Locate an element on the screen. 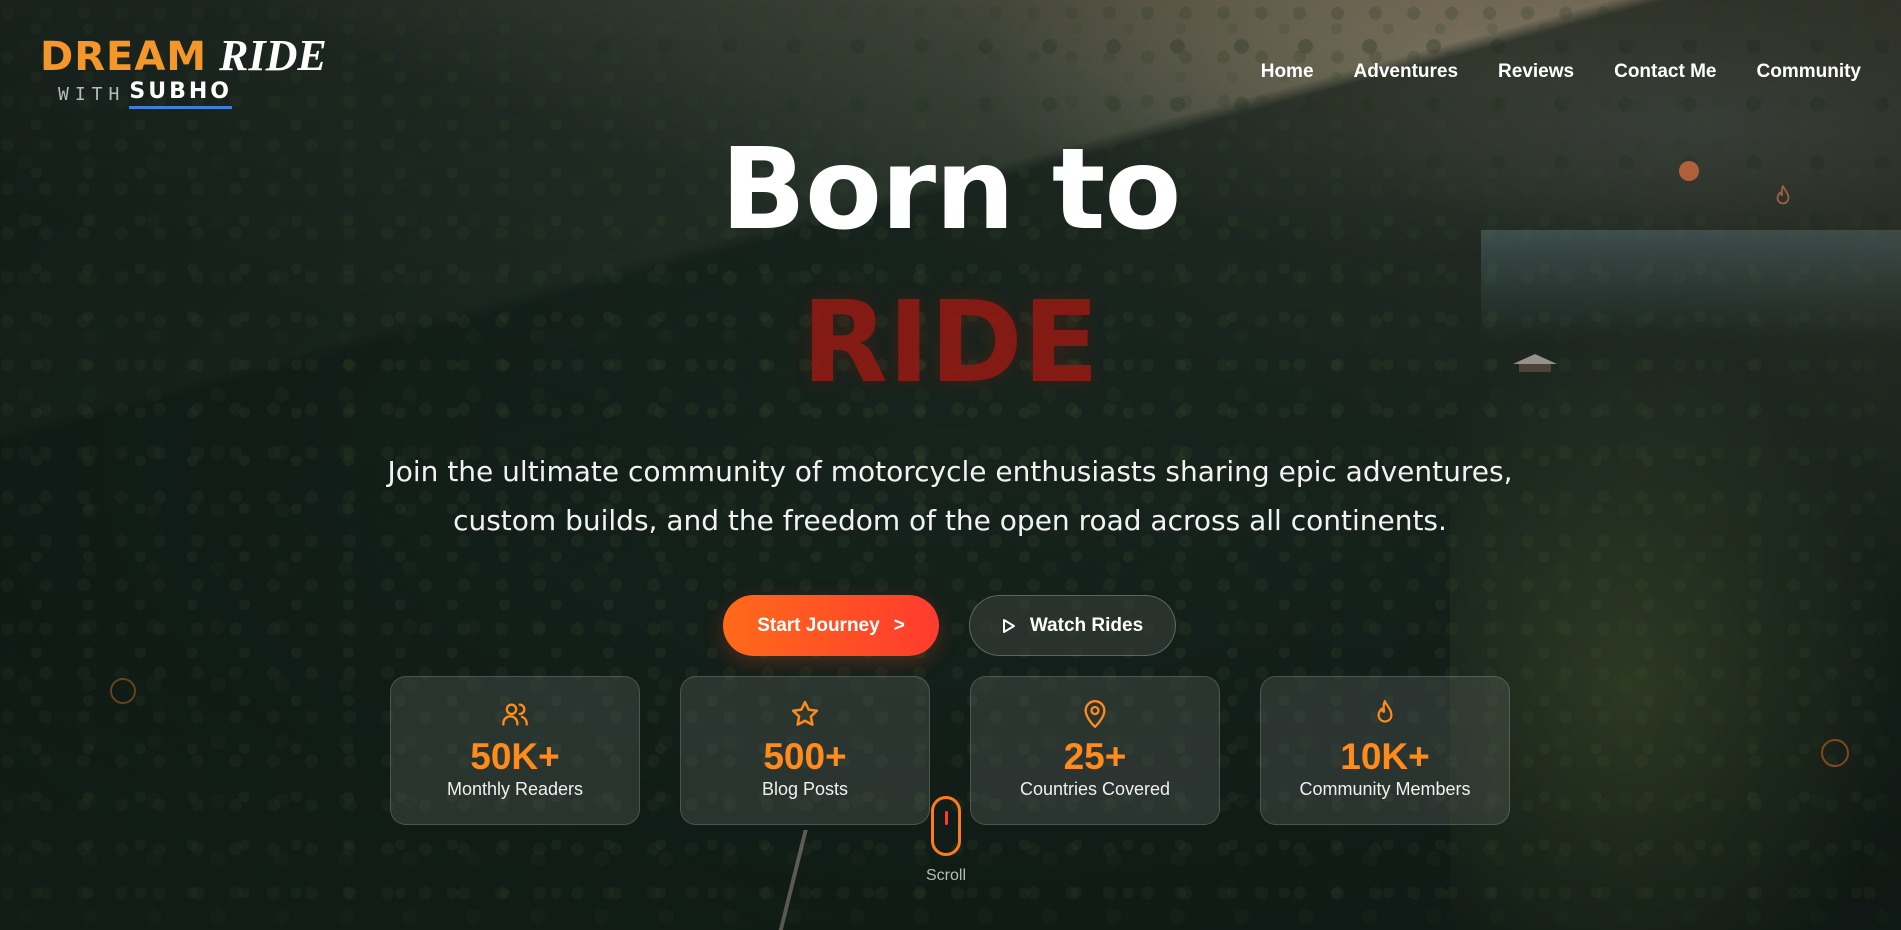 The width and height of the screenshot is (1901, 930). stat-card-countries: 25+ Countries Covered is located at coordinates (1095, 750).